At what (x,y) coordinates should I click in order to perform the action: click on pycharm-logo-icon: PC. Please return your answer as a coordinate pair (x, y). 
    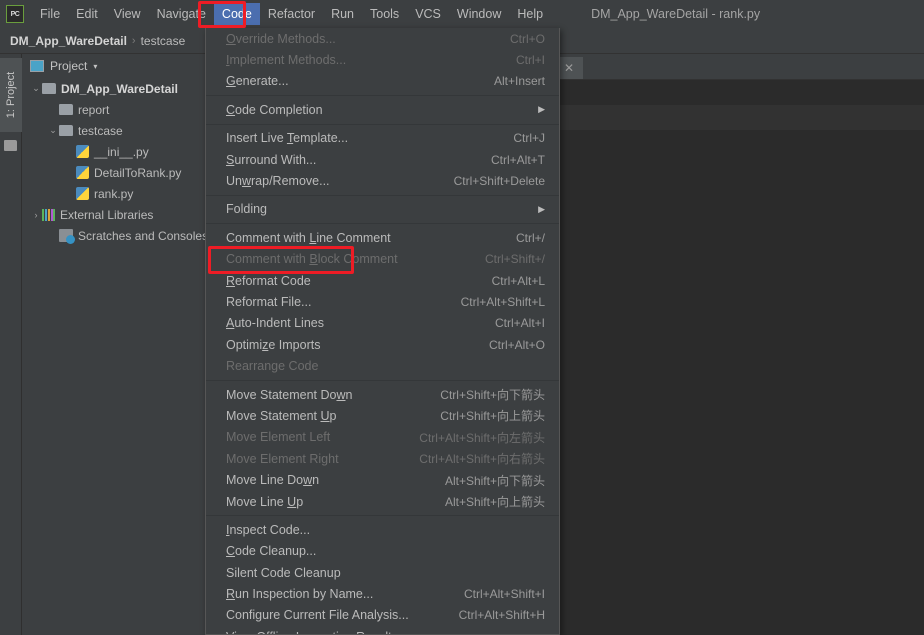
    Looking at the image, I should click on (15, 14).